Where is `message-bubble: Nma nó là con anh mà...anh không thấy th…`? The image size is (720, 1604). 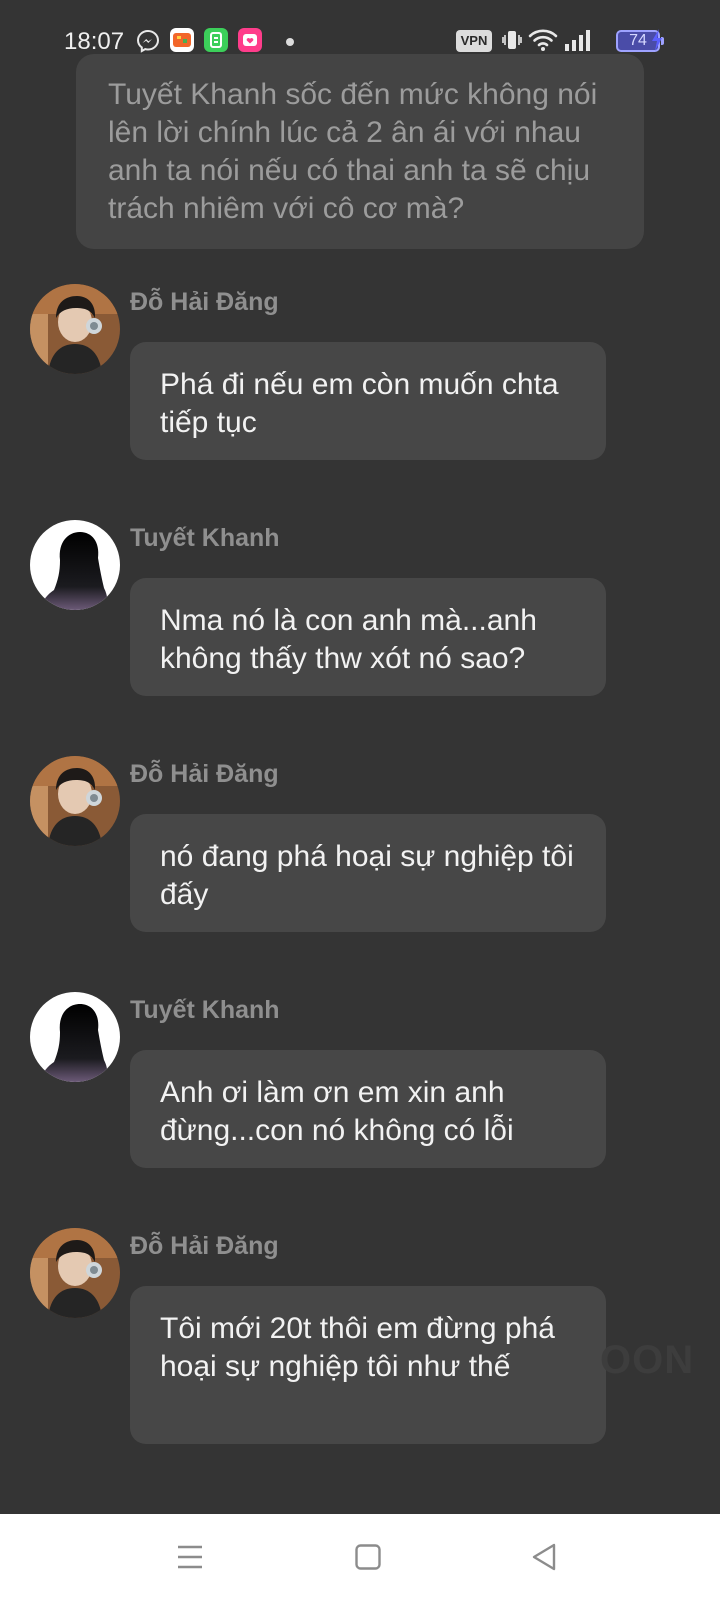 message-bubble: Nma nó là con anh mà...anh không thấy th… is located at coordinates (368, 637).